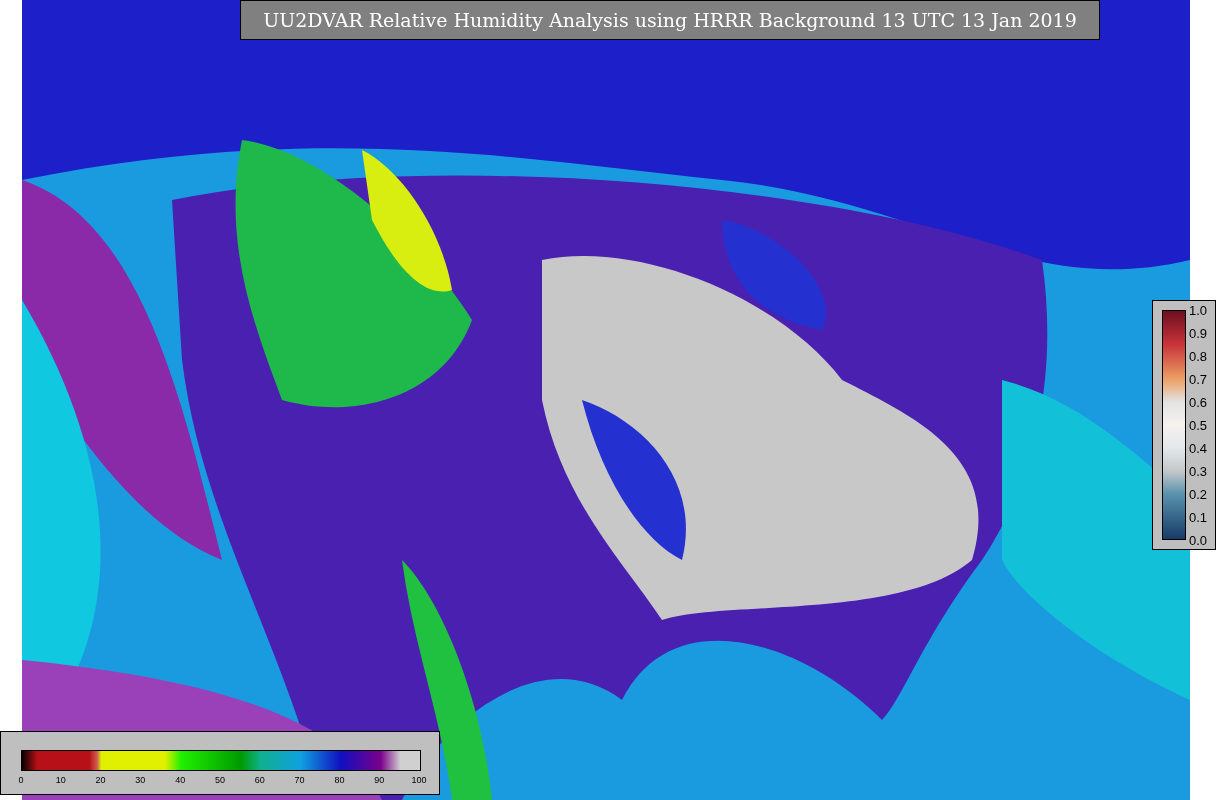 Image resolution: width=1216 pixels, height=800 pixels. What do you see at coordinates (140, 780) in the screenshot?
I see `tick-label: 30` at bounding box center [140, 780].